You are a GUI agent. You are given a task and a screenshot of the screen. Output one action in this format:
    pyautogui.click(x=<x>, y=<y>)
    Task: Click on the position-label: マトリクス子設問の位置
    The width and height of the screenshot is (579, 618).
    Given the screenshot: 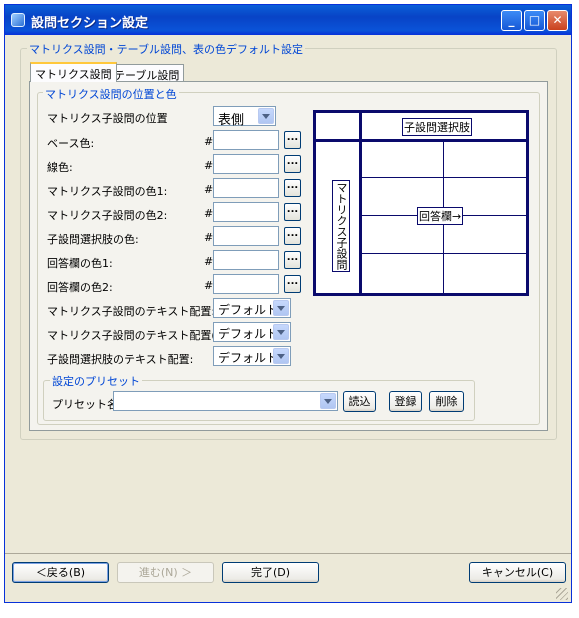 What is the action you would take?
    pyautogui.click(x=107, y=118)
    